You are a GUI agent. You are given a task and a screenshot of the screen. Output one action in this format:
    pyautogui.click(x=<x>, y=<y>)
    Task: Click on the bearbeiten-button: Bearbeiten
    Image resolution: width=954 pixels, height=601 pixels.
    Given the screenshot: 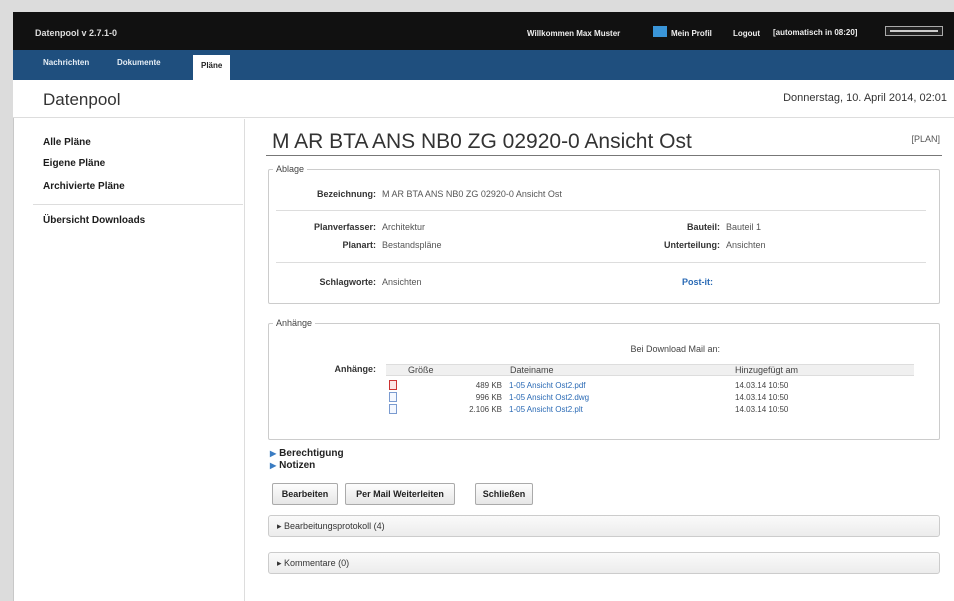 What is the action you would take?
    pyautogui.click(x=305, y=494)
    